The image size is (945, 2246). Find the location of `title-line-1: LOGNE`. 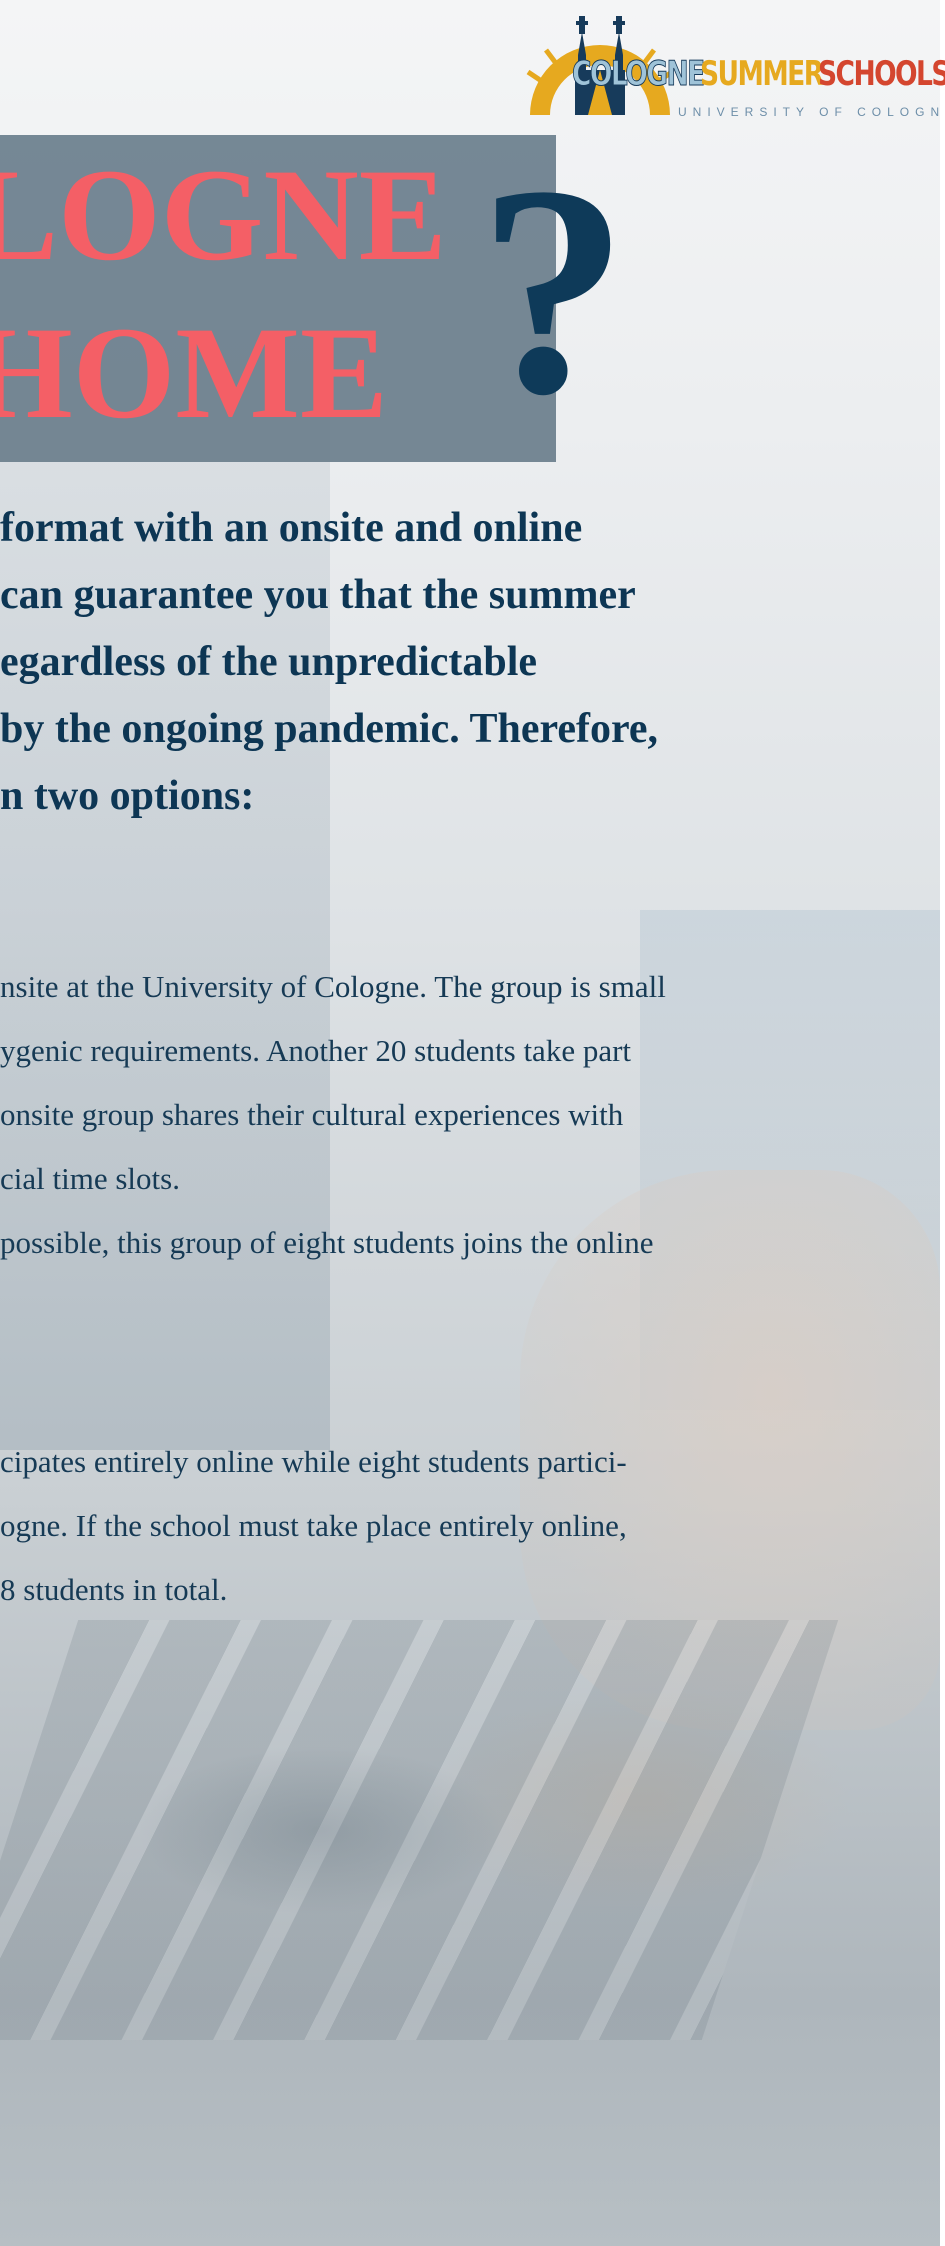

title-line-1: LOGNE is located at coordinates (223, 214).